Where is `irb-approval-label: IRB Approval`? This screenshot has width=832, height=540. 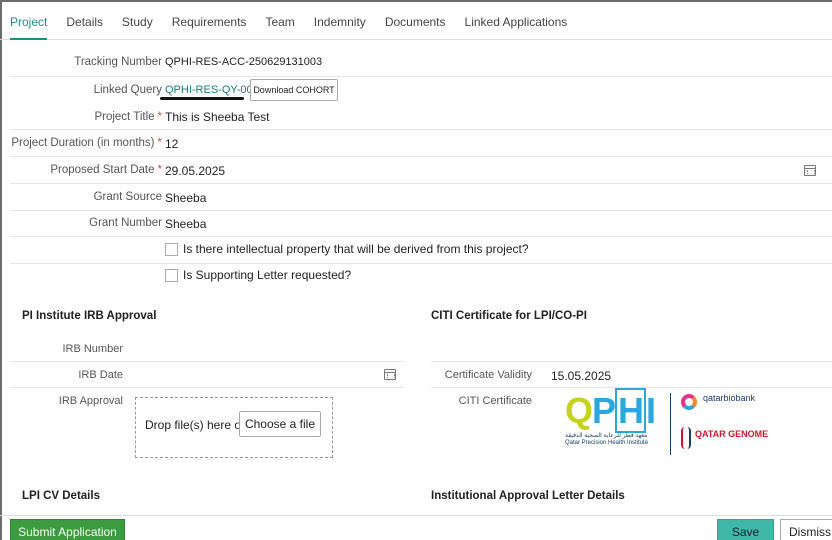 irb-approval-label: IRB Approval is located at coordinates (90, 401).